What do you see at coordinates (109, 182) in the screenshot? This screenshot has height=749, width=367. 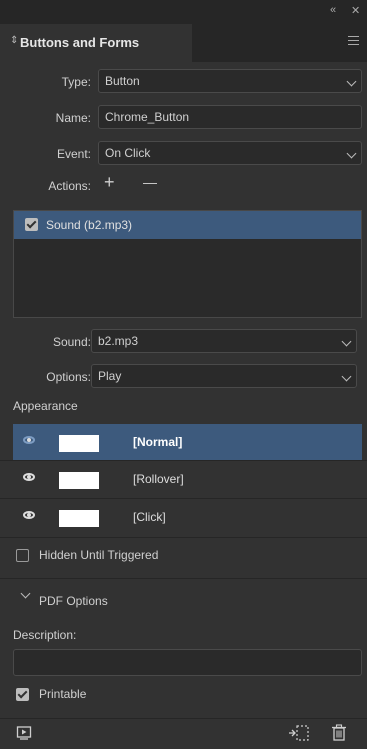 I see `add-action-icon: +` at bounding box center [109, 182].